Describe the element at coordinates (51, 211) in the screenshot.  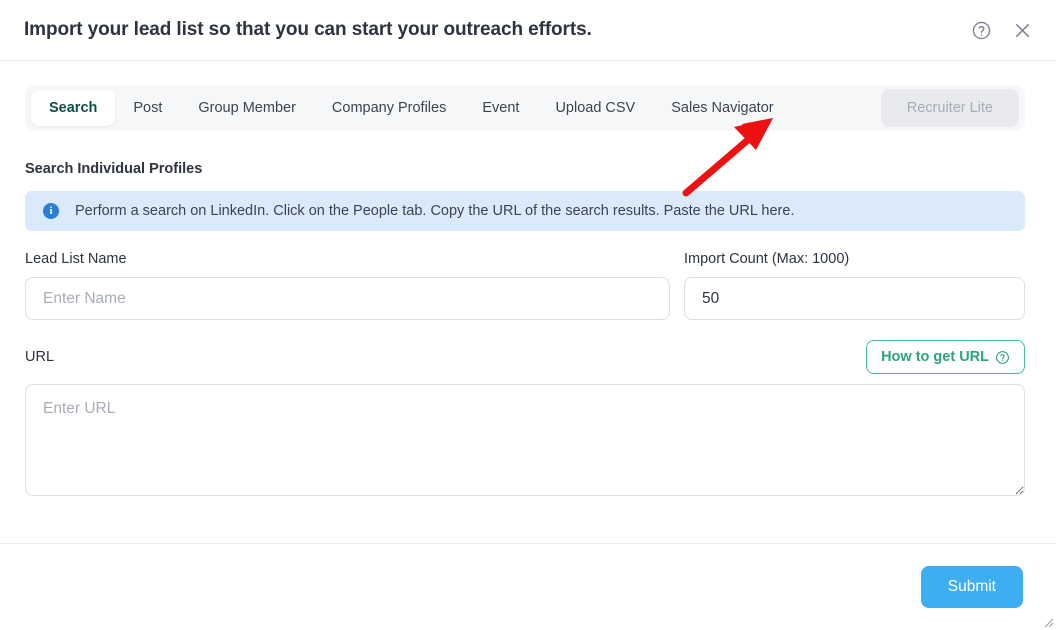
I see `info-icon: i` at that location.